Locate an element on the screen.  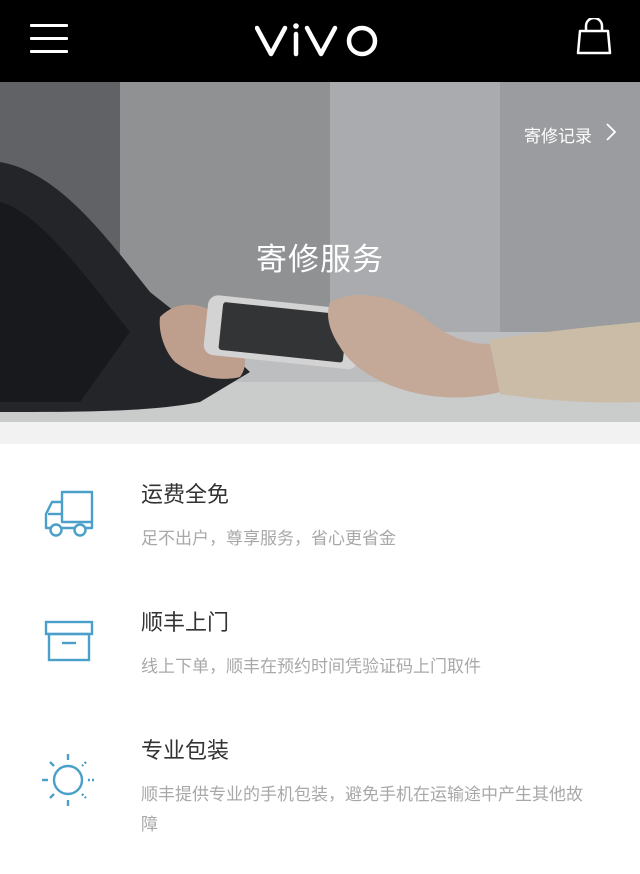
box-icon is located at coordinates (70, 646).